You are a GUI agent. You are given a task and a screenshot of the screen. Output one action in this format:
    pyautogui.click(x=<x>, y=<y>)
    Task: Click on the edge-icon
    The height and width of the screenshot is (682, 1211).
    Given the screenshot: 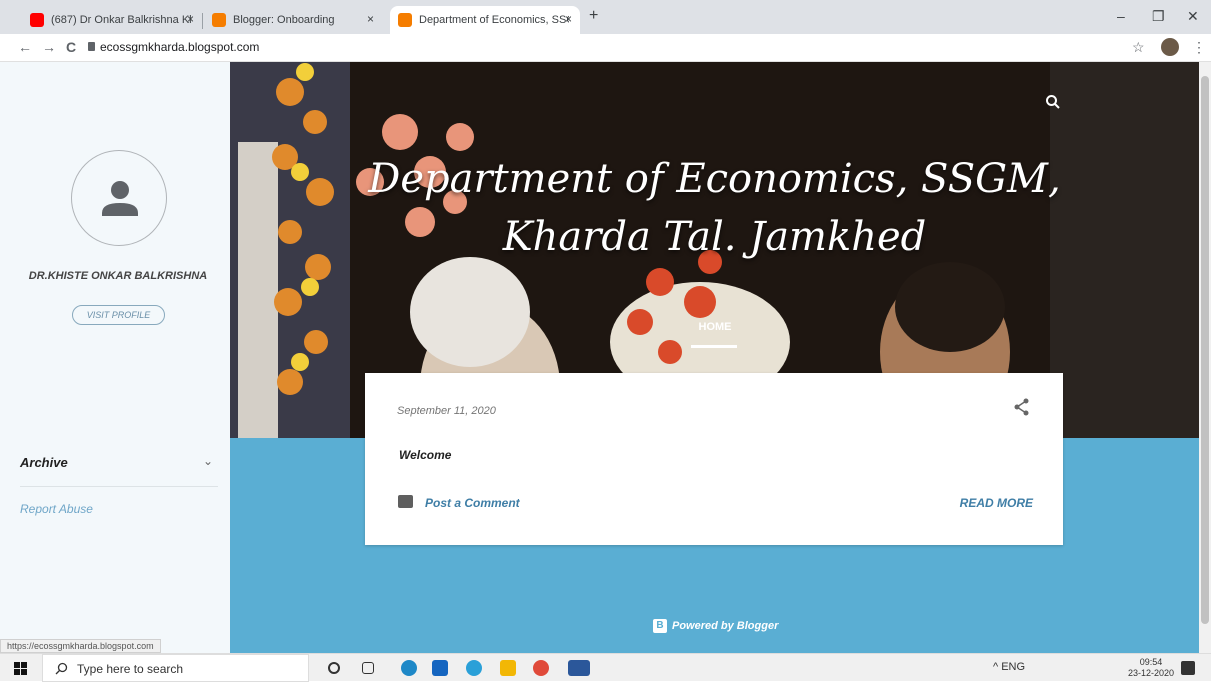 What is the action you would take?
    pyautogui.click(x=409, y=668)
    